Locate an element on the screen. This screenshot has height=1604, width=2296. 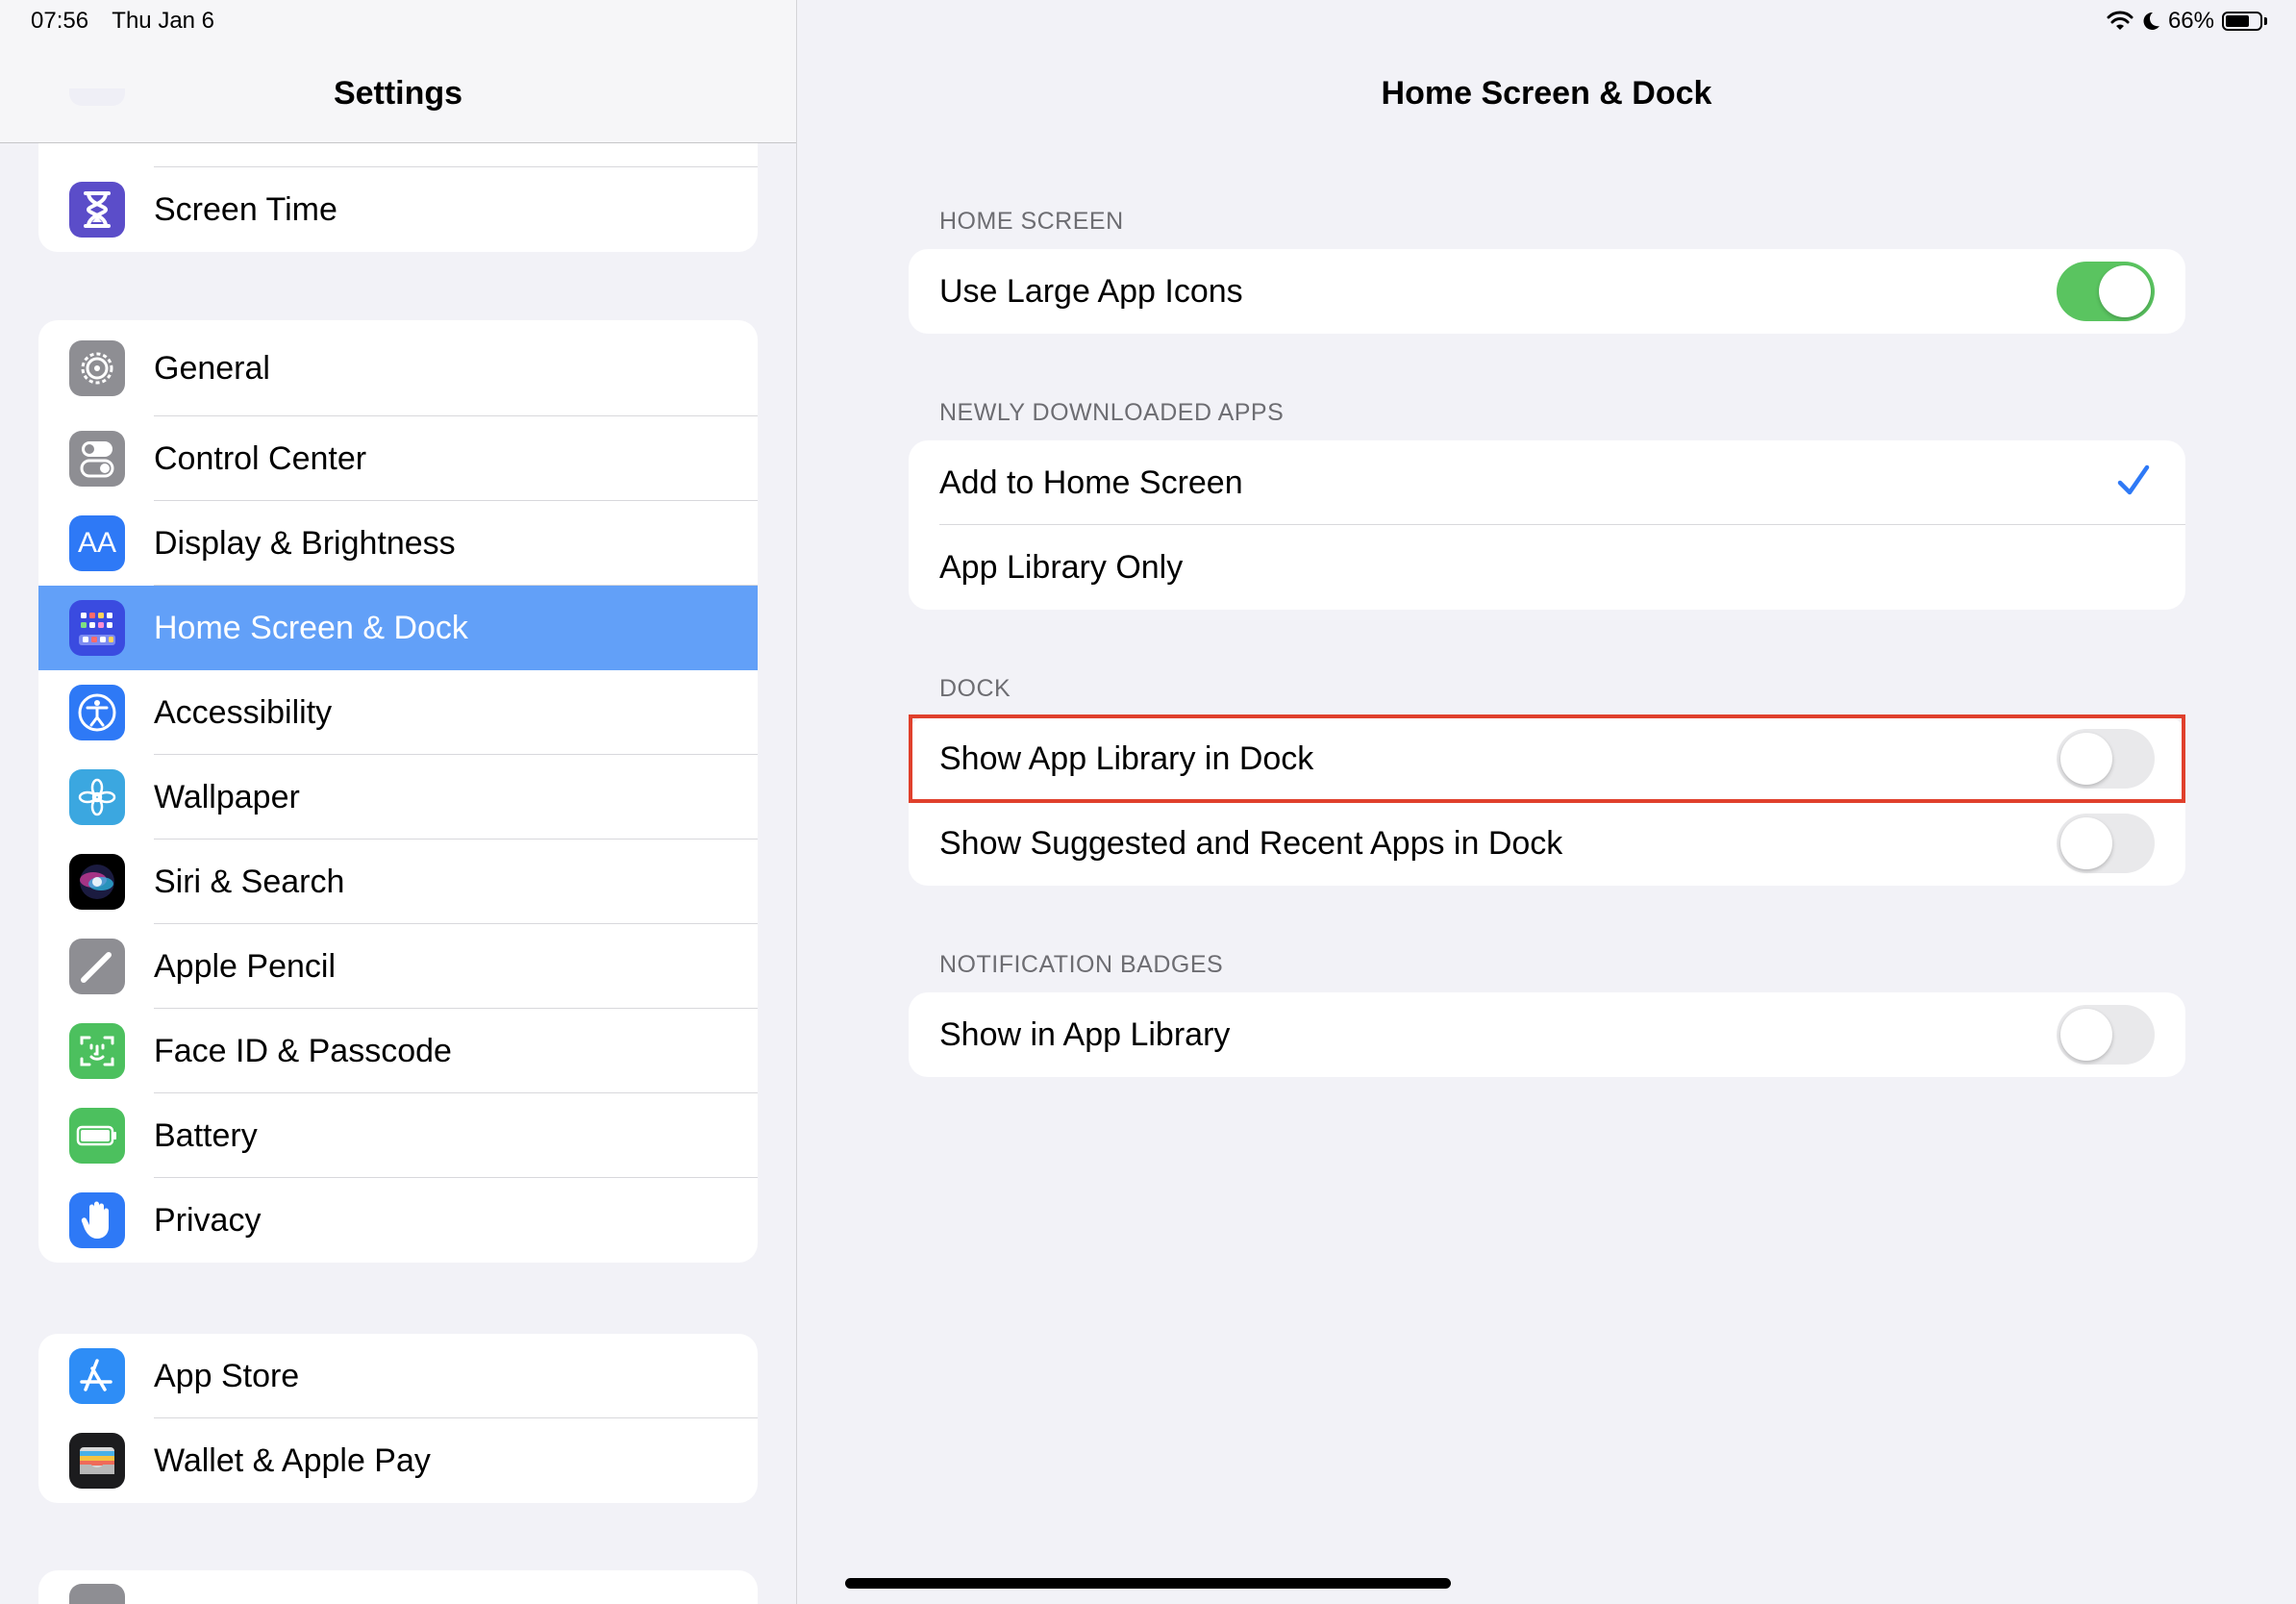
sidebar-item-label: Screen Time is located at coordinates (245, 209).